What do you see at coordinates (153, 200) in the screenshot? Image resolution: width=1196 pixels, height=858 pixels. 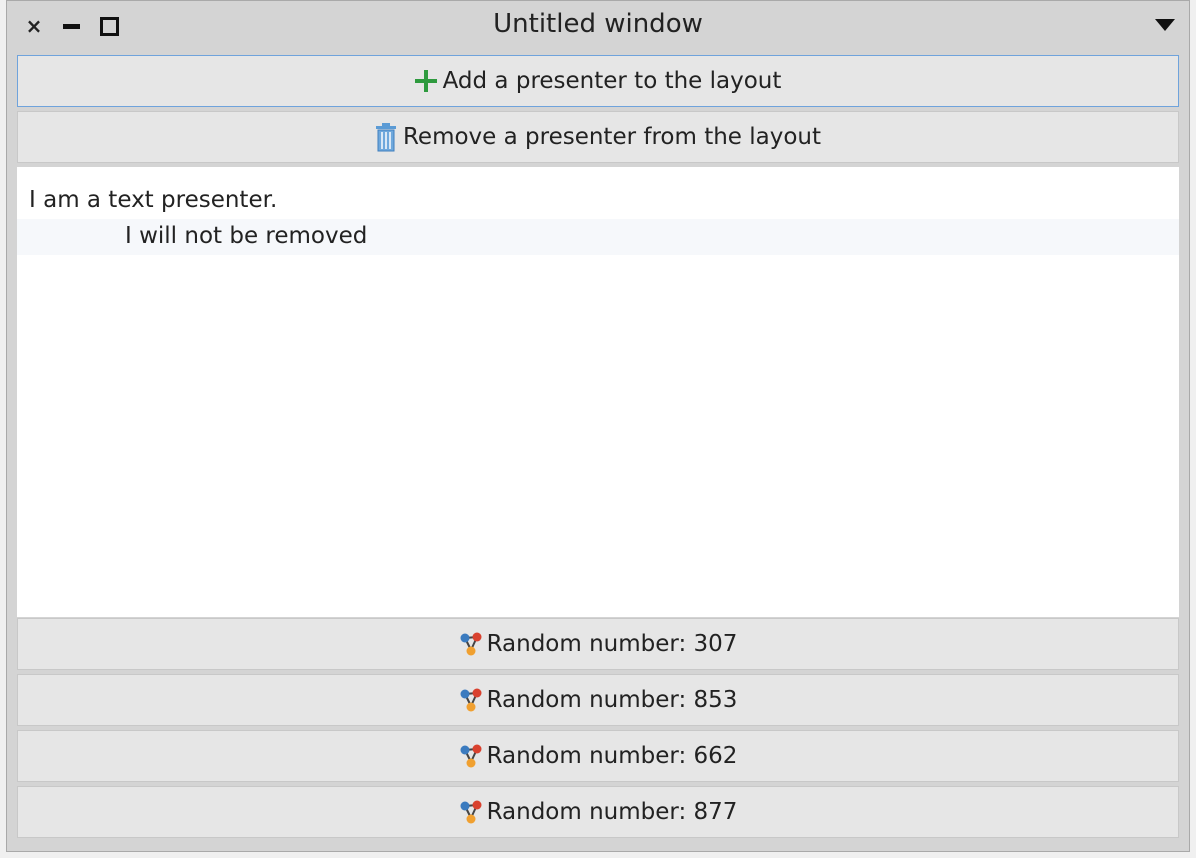 I see `text-line-1: I am a text presenter.` at bounding box center [153, 200].